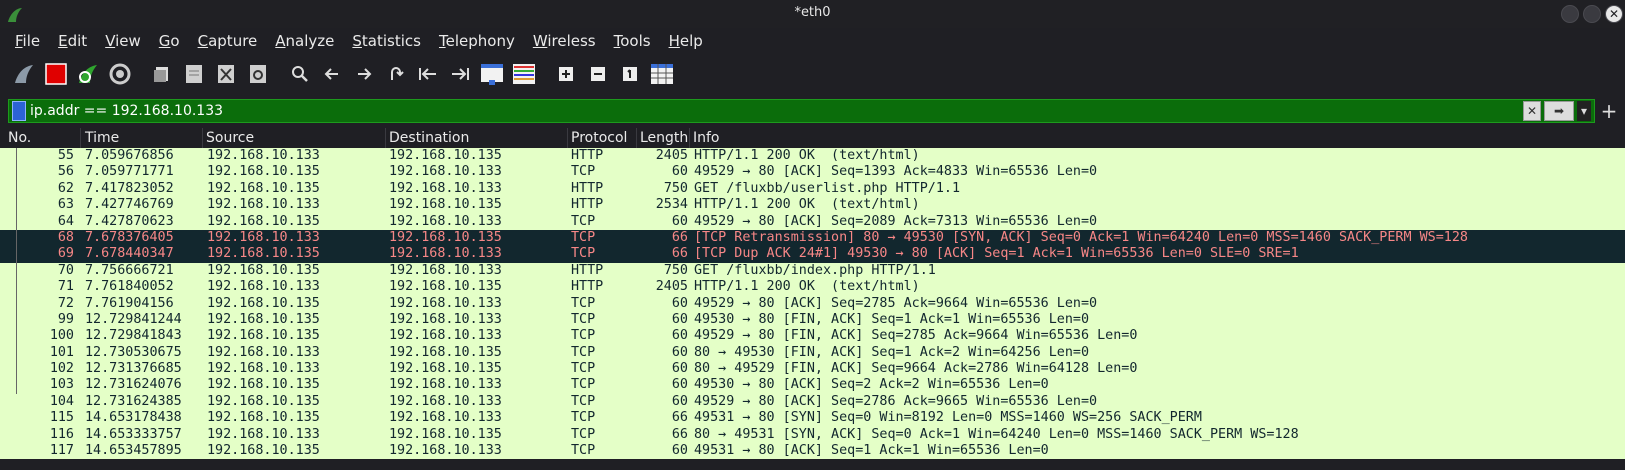 This screenshot has height=470, width=1625. What do you see at coordinates (65, 319) in the screenshot?
I see `cell-no: 99` at bounding box center [65, 319].